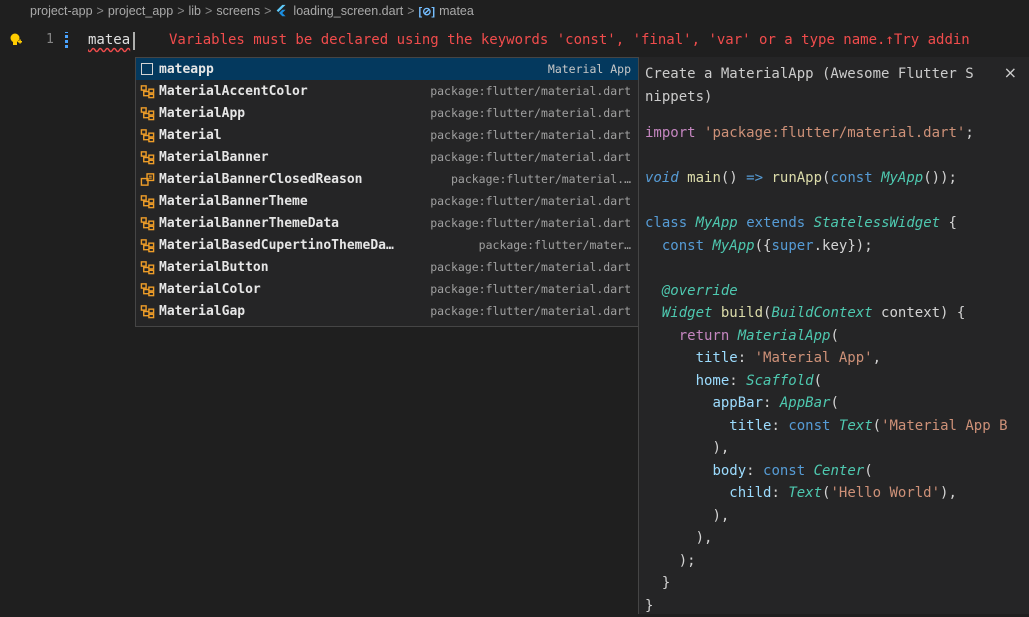  What do you see at coordinates (837, 358) in the screenshot?
I see `code-line: title: 'Material App',` at bounding box center [837, 358].